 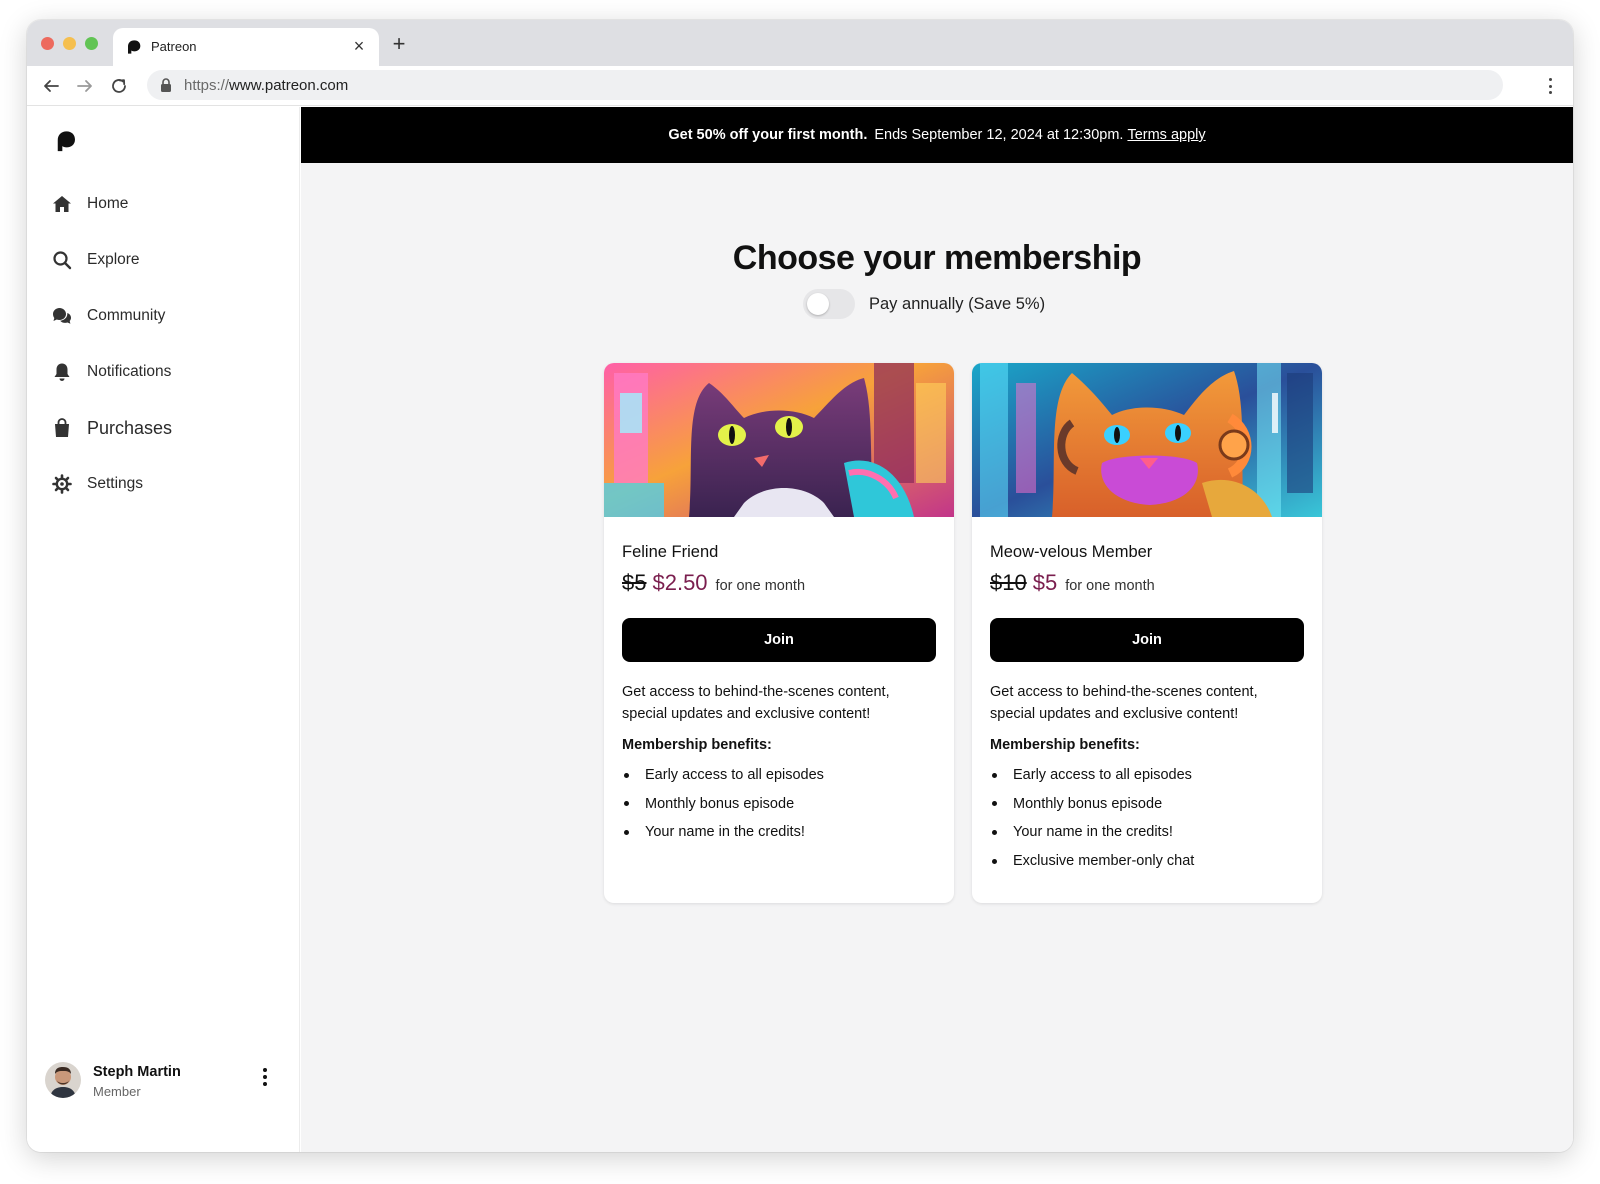 What do you see at coordinates (768, 135) in the screenshot?
I see `promo-offer: Get 50% off your first month.` at bounding box center [768, 135].